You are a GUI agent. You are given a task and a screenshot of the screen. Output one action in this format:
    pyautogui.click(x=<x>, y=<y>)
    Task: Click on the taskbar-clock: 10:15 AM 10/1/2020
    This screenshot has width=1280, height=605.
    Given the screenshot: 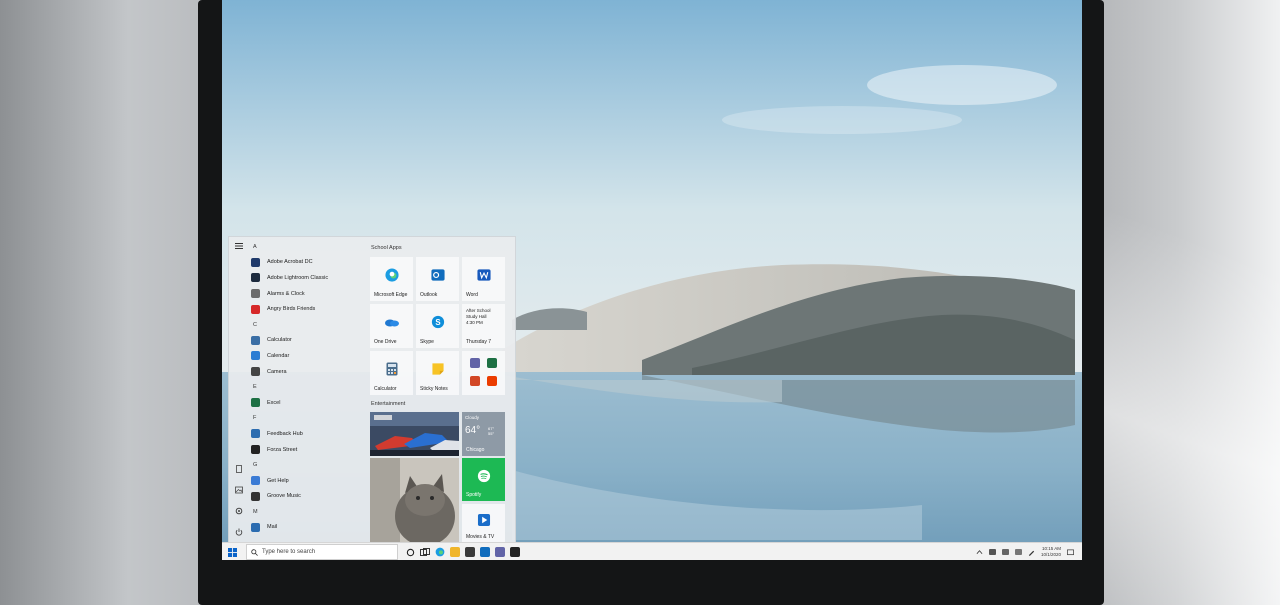 What is the action you would take?
    pyautogui.click(x=1051, y=552)
    